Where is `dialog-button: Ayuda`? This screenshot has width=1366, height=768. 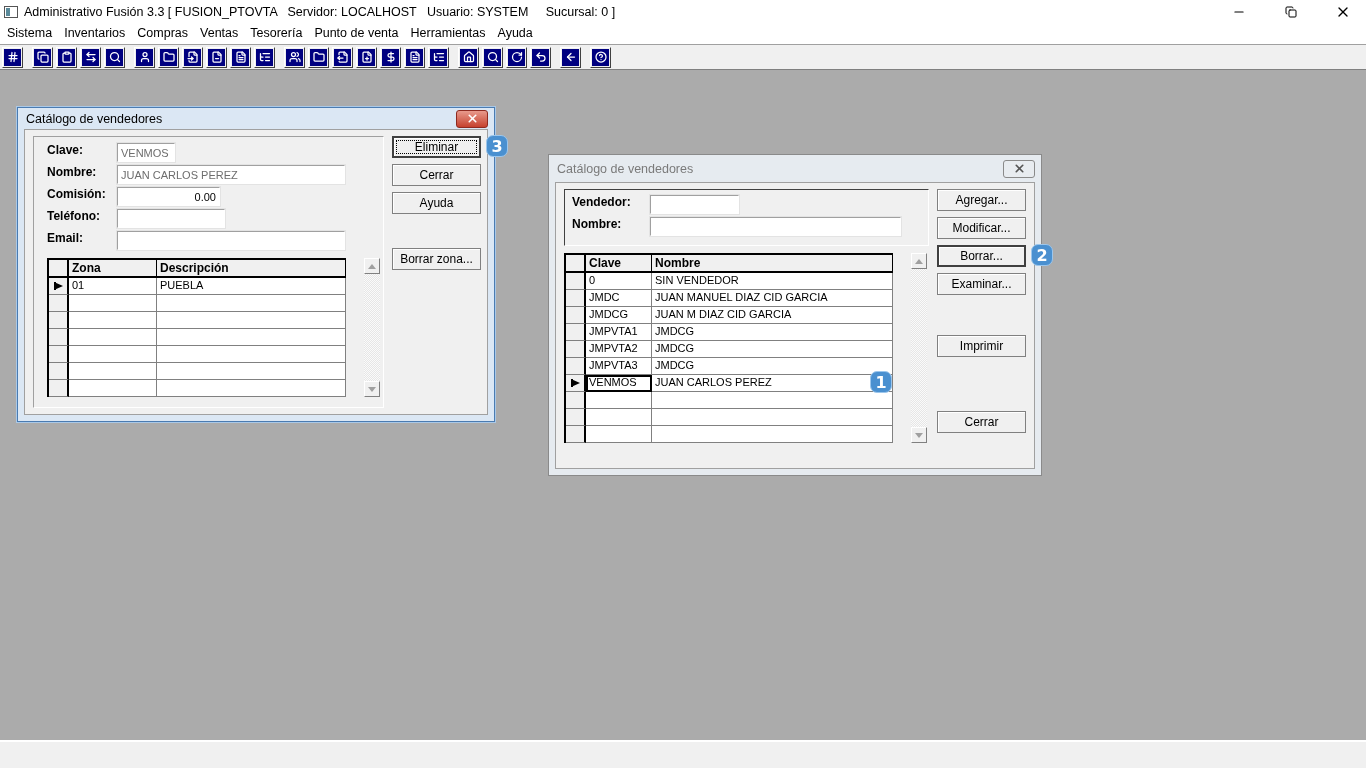 dialog-button: Ayuda is located at coordinates (436, 203).